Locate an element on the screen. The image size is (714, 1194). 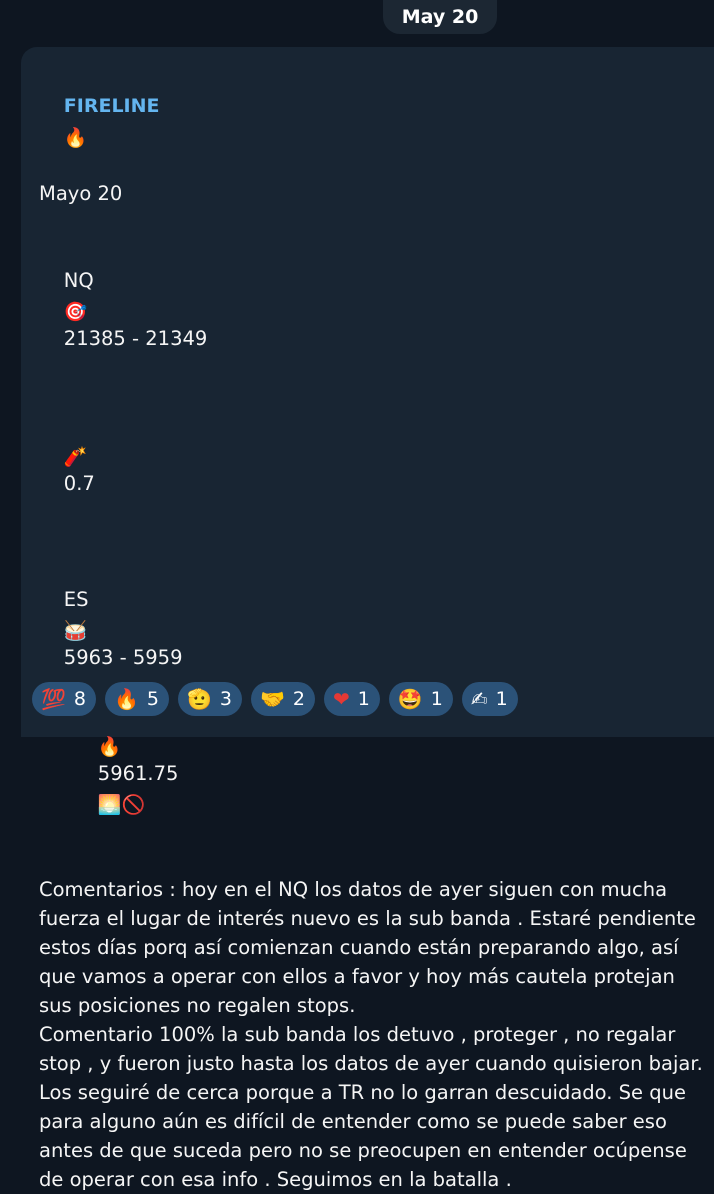
dynamite-line: 🧨 0.7 is located at coordinates (374, 469).